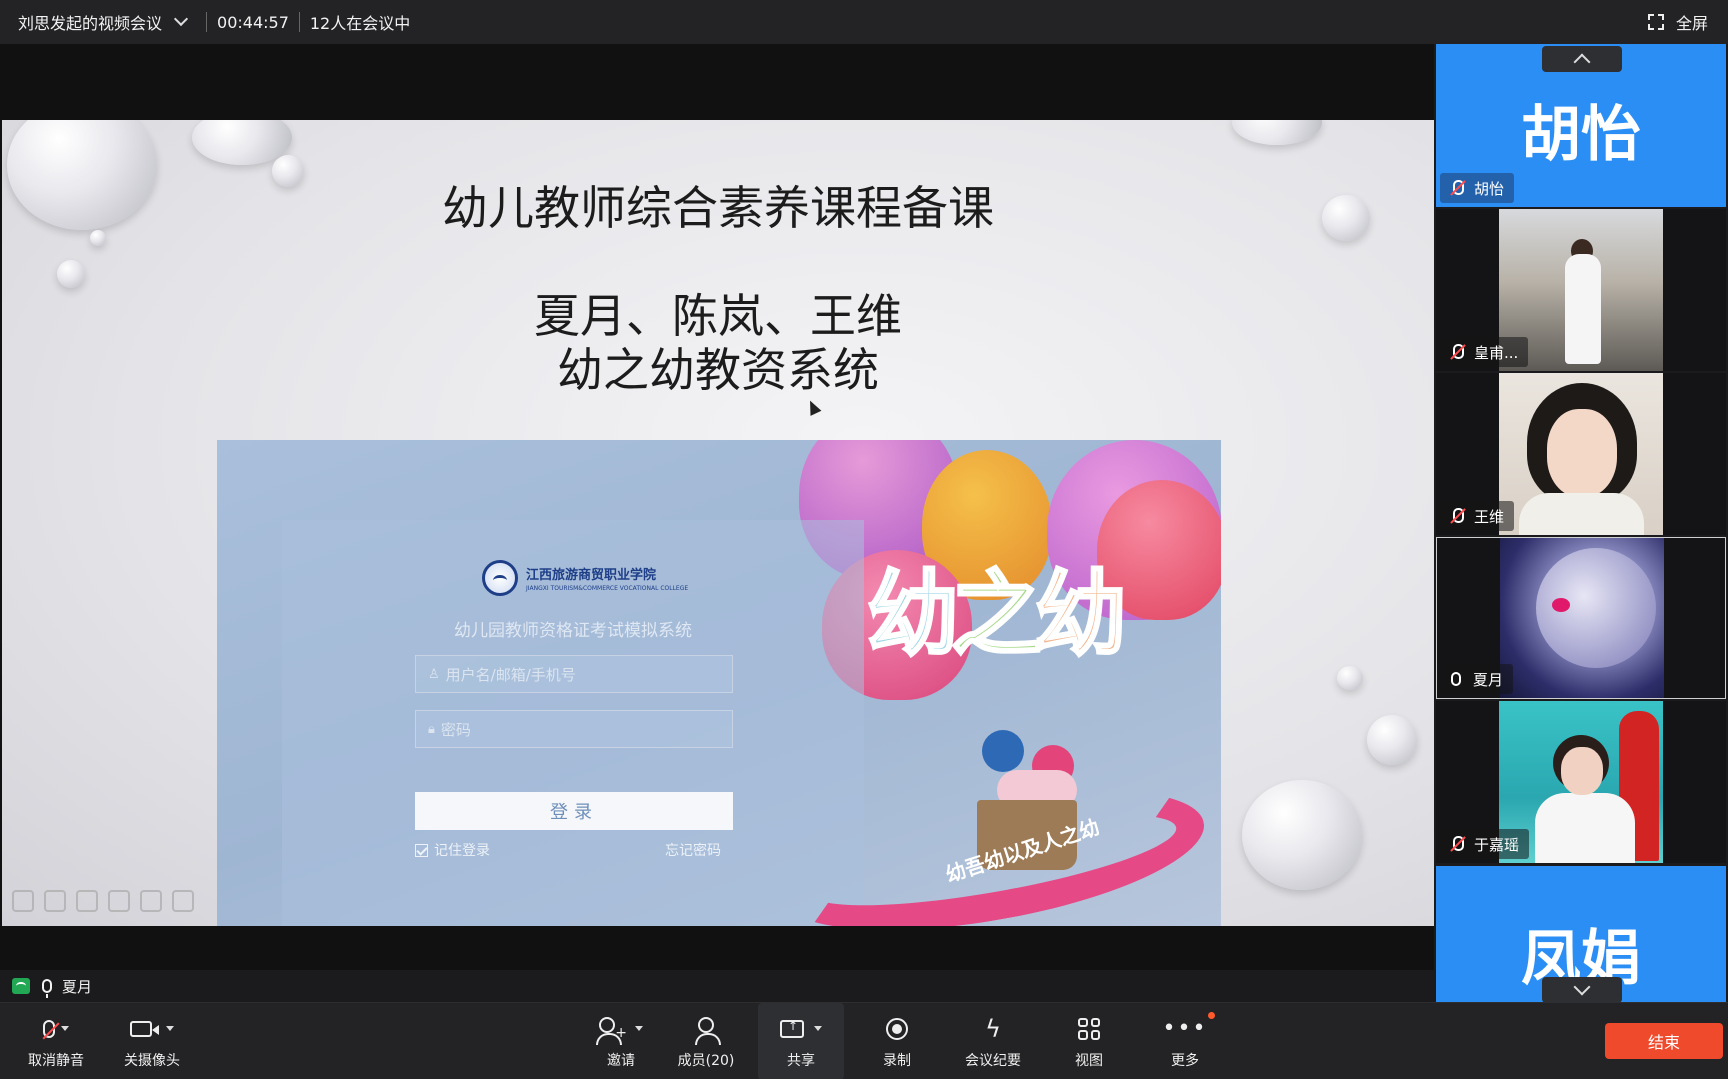 This screenshot has height=1079, width=1728. I want to click on art-char: 之, so click(997, 615).